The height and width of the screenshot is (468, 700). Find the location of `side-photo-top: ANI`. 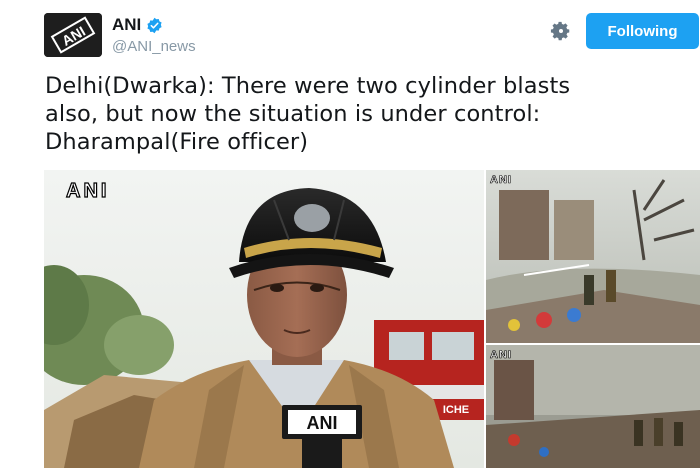

side-photo-top: ANI is located at coordinates (593, 256).